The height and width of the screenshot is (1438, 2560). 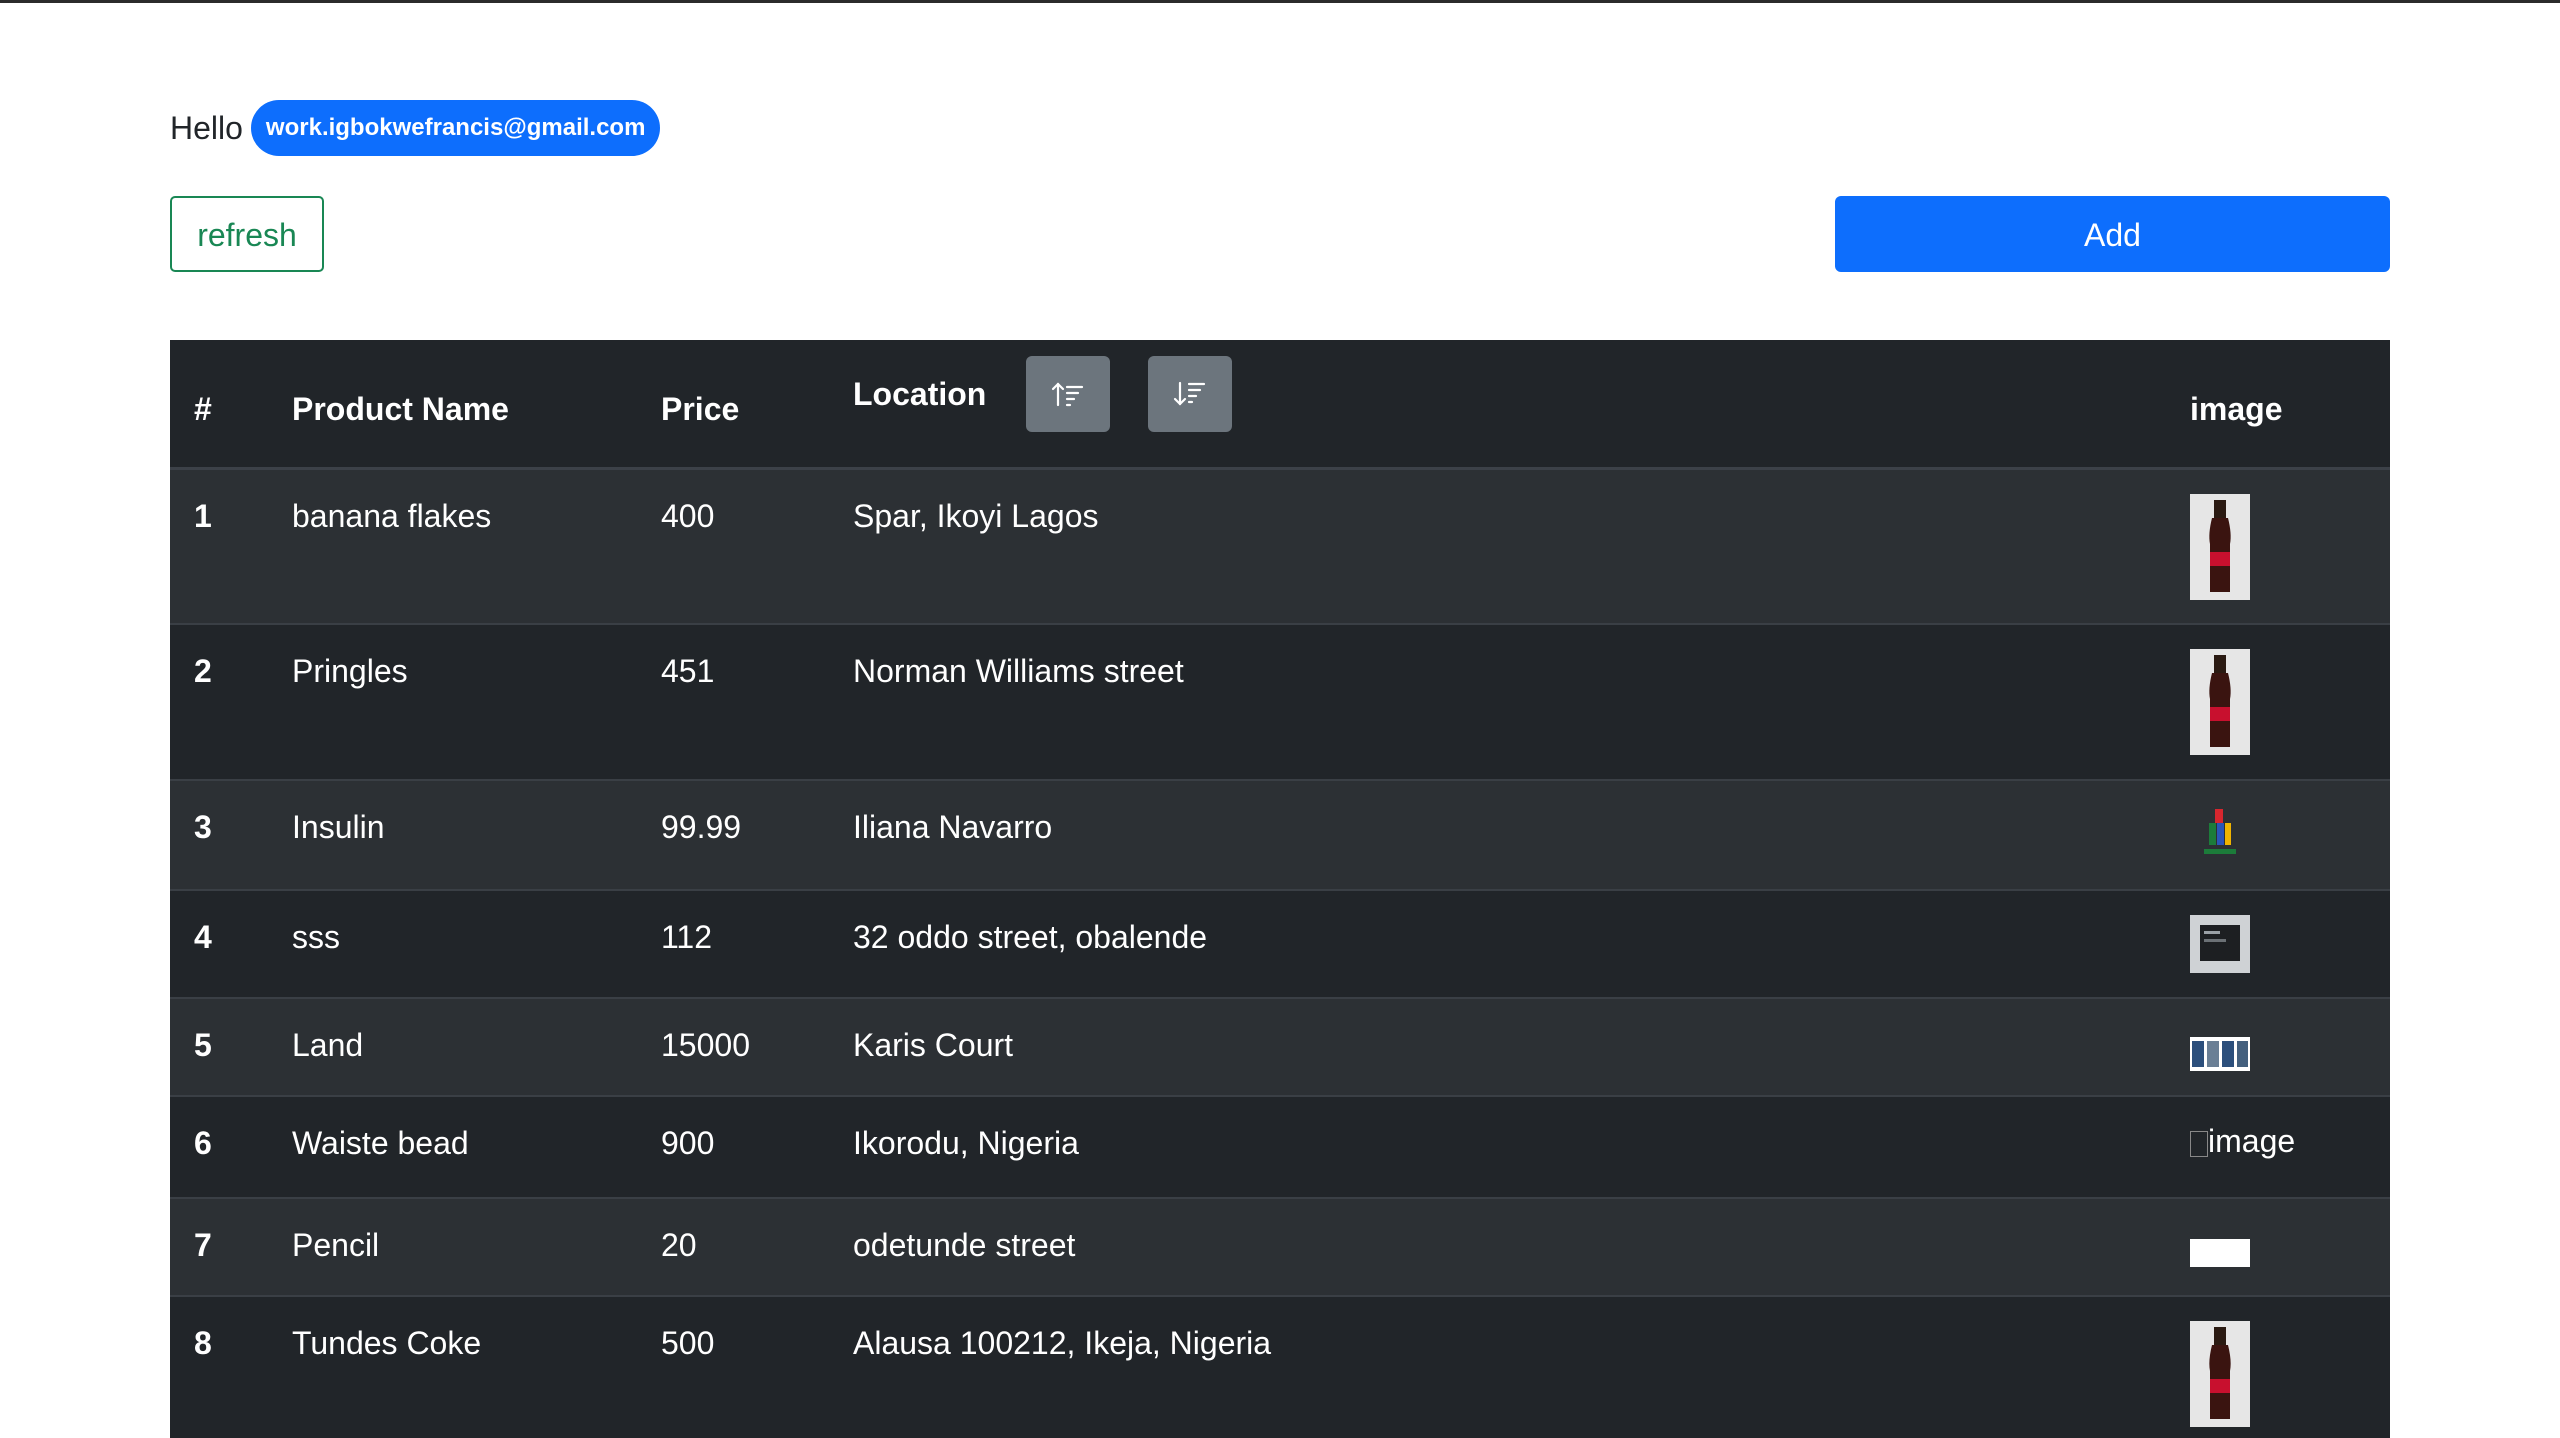 I want to click on row-price: 20, so click(x=679, y=1245).